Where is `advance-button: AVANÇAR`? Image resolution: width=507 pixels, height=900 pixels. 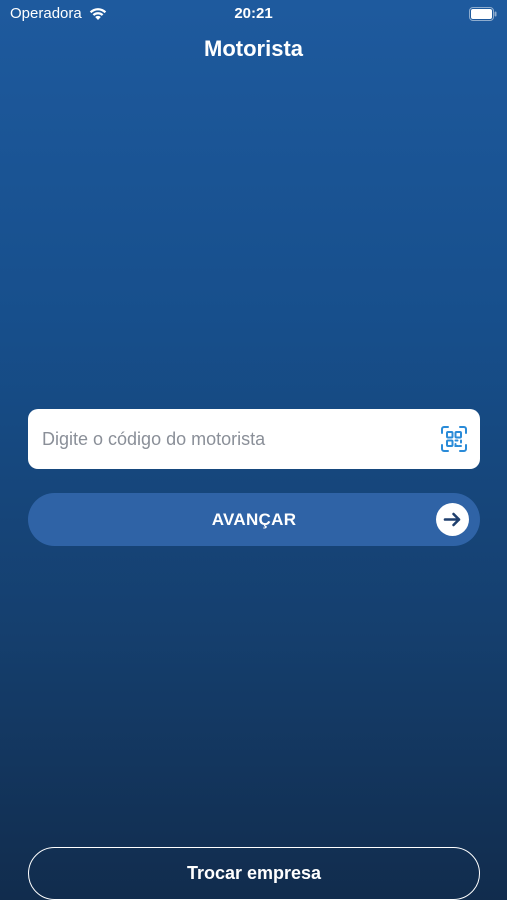
advance-button: AVANÇAR is located at coordinates (254, 519).